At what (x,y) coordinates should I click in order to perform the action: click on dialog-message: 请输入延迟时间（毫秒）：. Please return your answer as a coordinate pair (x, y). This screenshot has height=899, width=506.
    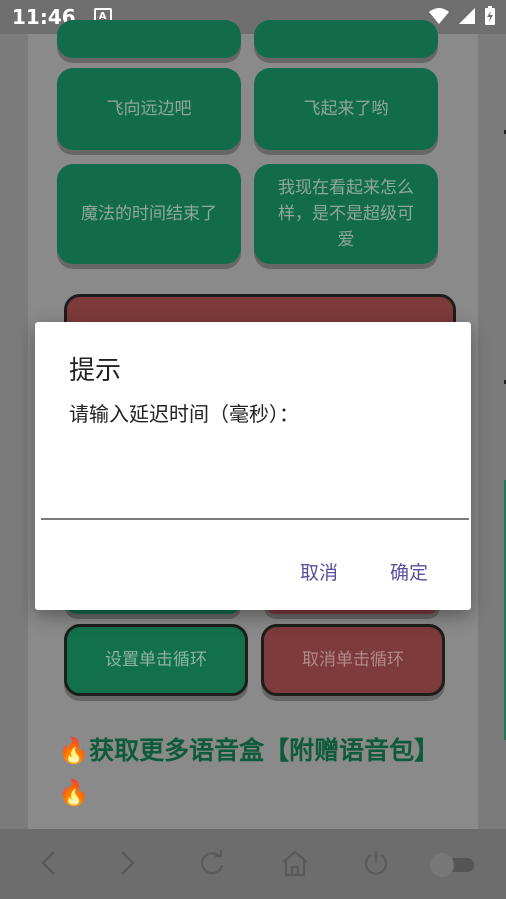
    Looking at the image, I should click on (184, 414).